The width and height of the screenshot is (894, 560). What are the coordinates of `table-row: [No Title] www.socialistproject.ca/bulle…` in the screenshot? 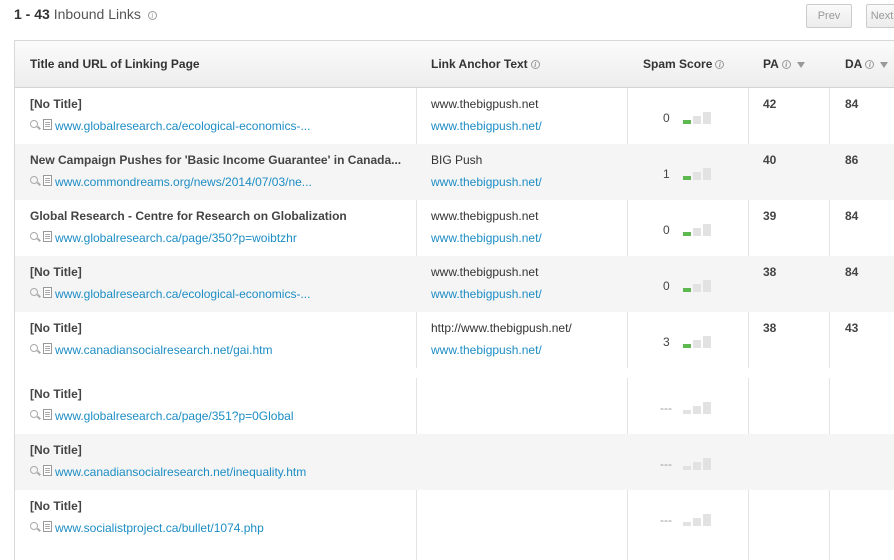 It's located at (454, 518).